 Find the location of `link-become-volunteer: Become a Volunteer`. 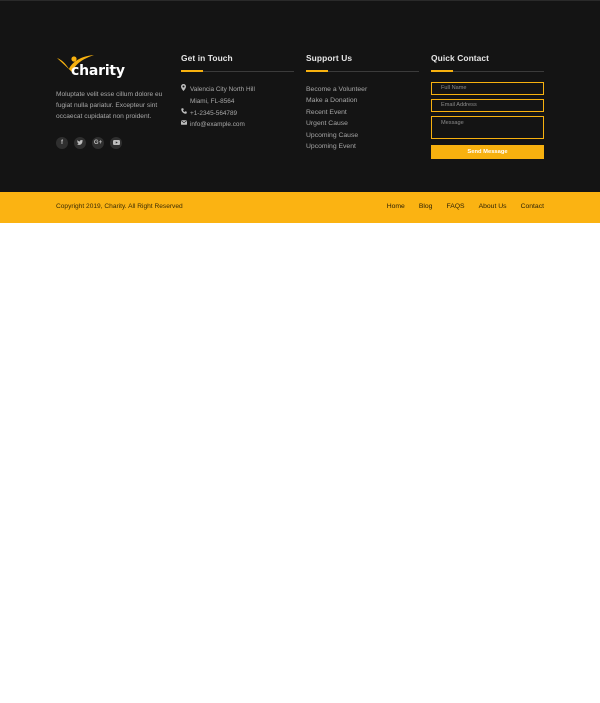

link-become-volunteer: Become a Volunteer is located at coordinates (362, 89).